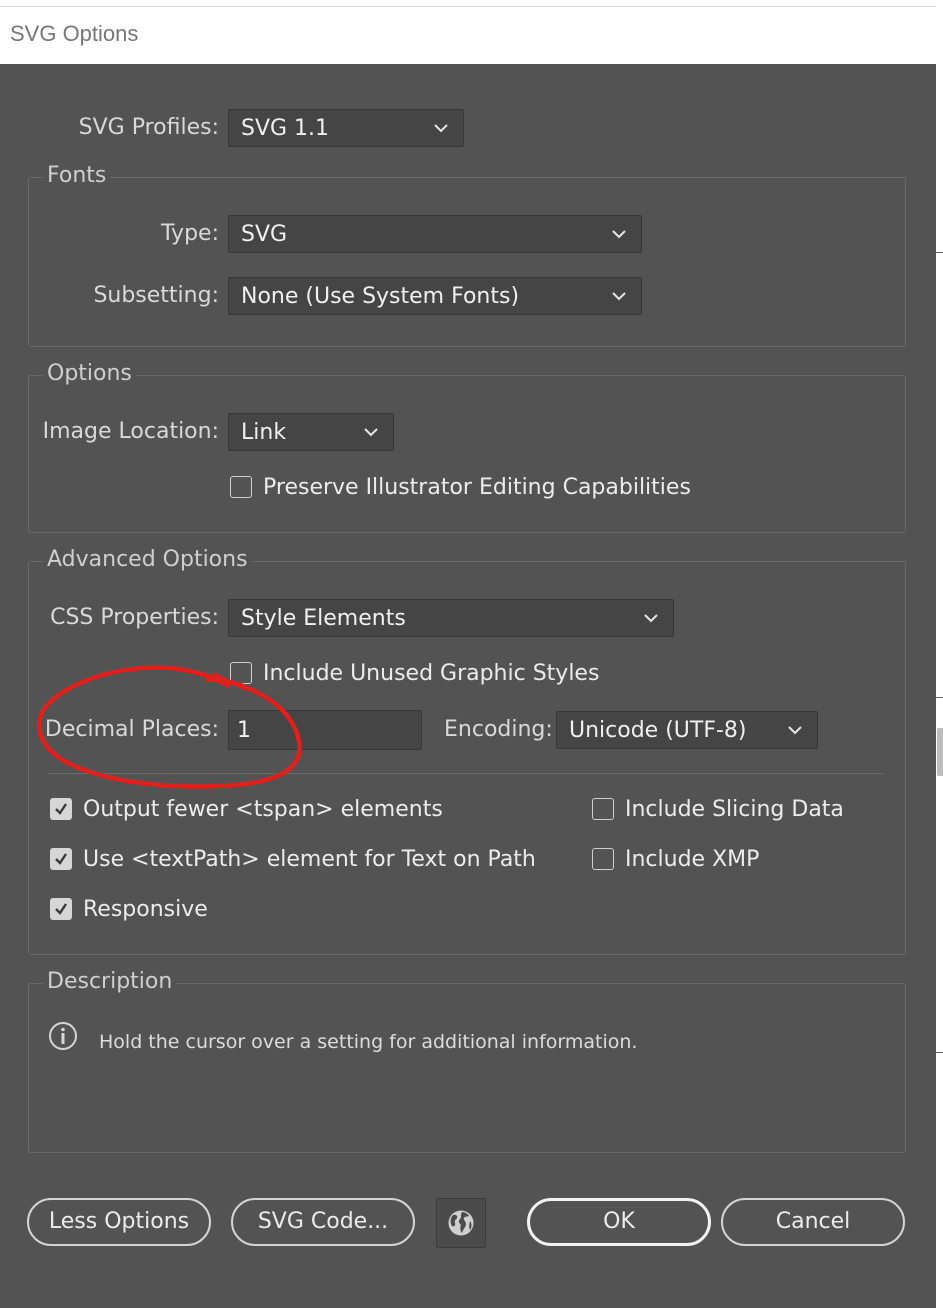 This screenshot has height=1308, width=943. Describe the element at coordinates (813, 1222) in the screenshot. I see `cancel-button: Cancel` at that location.